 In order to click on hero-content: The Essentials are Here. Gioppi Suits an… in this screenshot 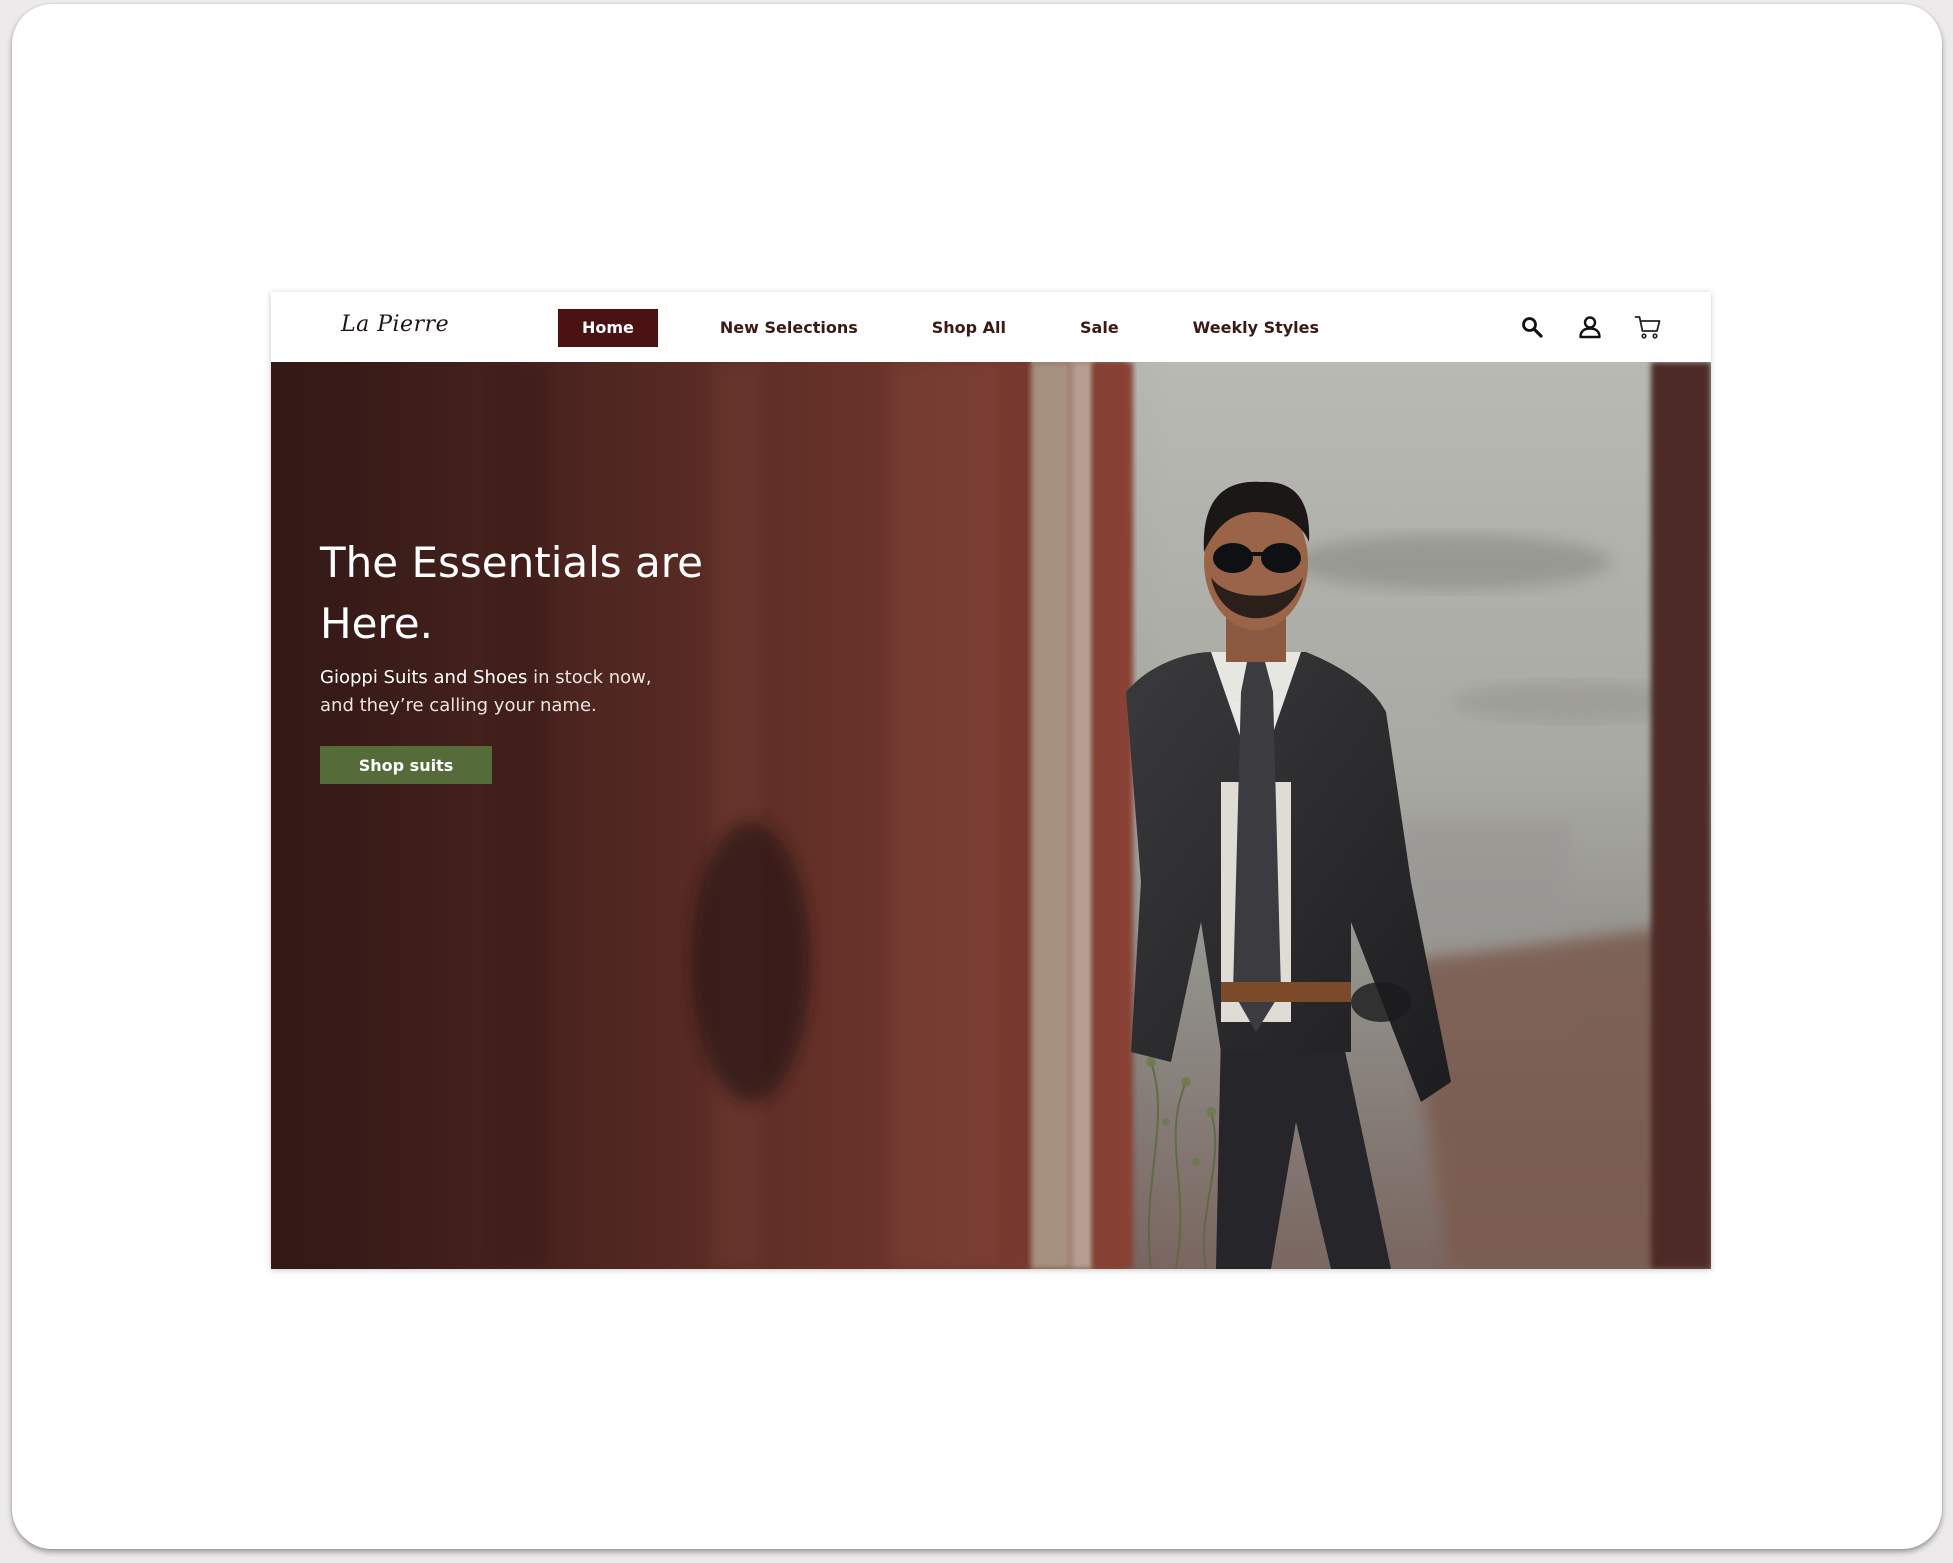, I will do `click(550, 658)`.